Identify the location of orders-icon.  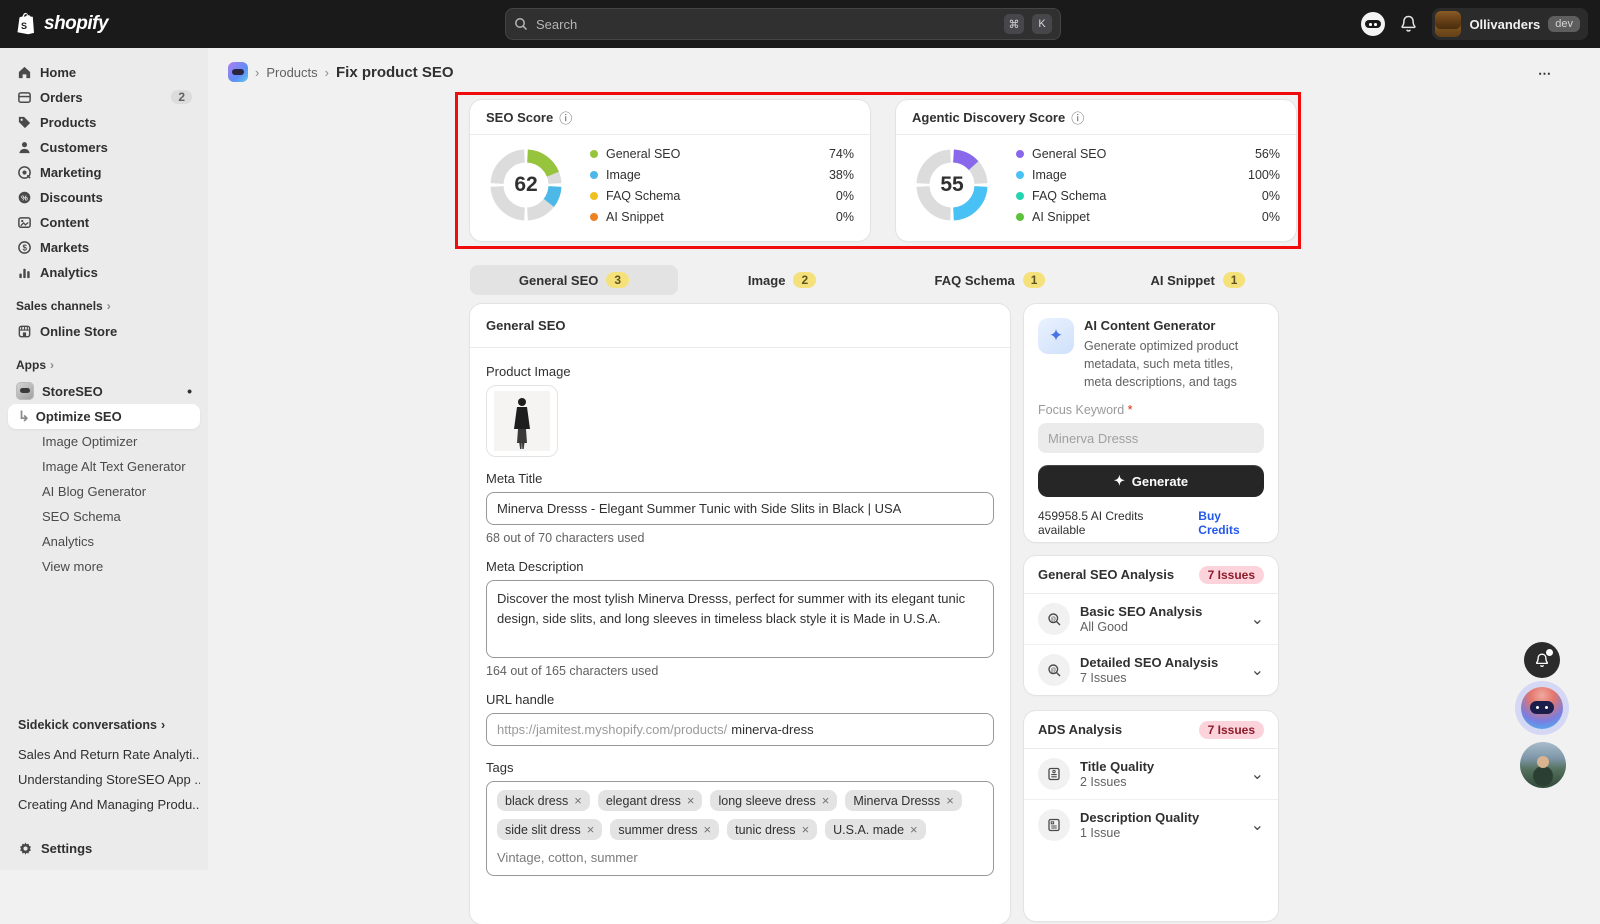
(24, 97).